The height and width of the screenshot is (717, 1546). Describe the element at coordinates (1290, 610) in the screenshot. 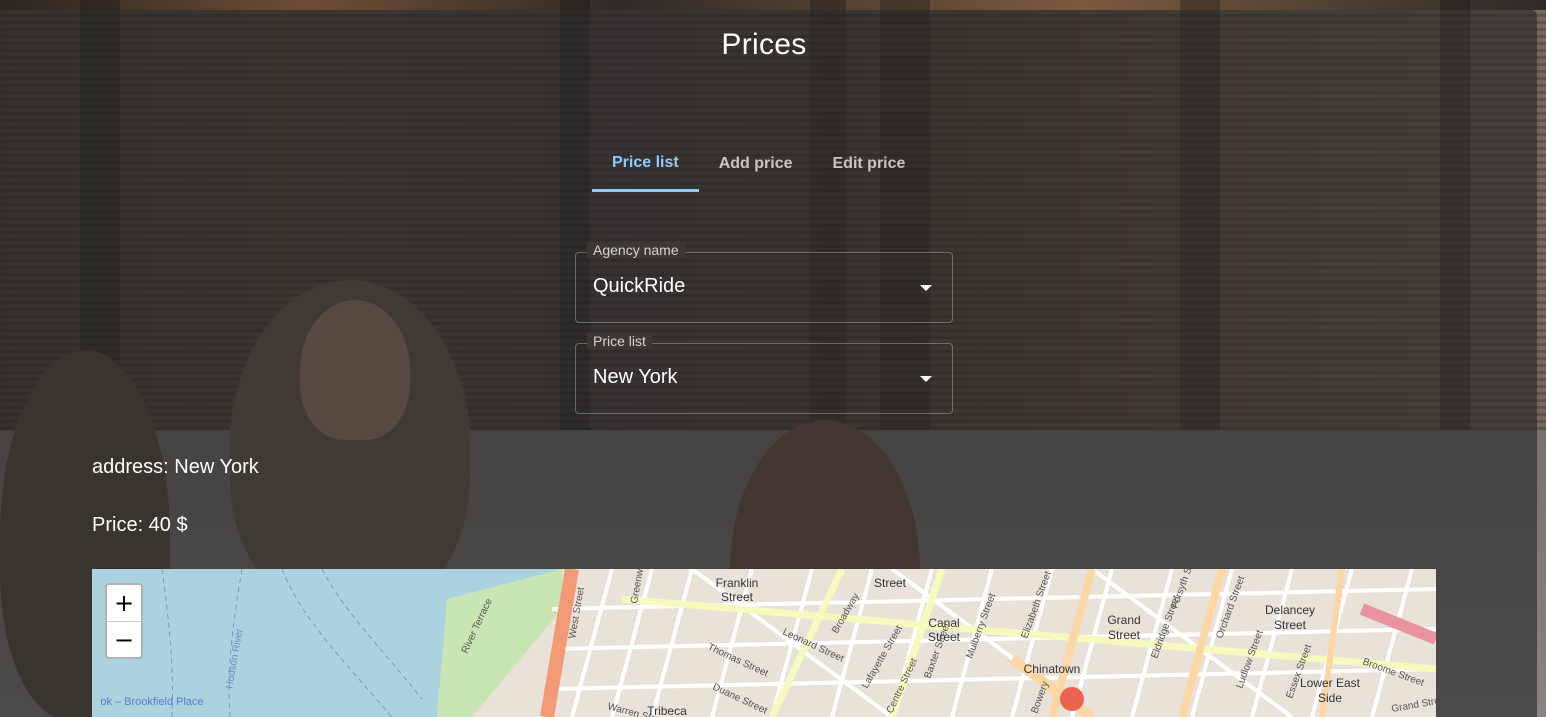

I see `svg-text: Delancey` at that location.